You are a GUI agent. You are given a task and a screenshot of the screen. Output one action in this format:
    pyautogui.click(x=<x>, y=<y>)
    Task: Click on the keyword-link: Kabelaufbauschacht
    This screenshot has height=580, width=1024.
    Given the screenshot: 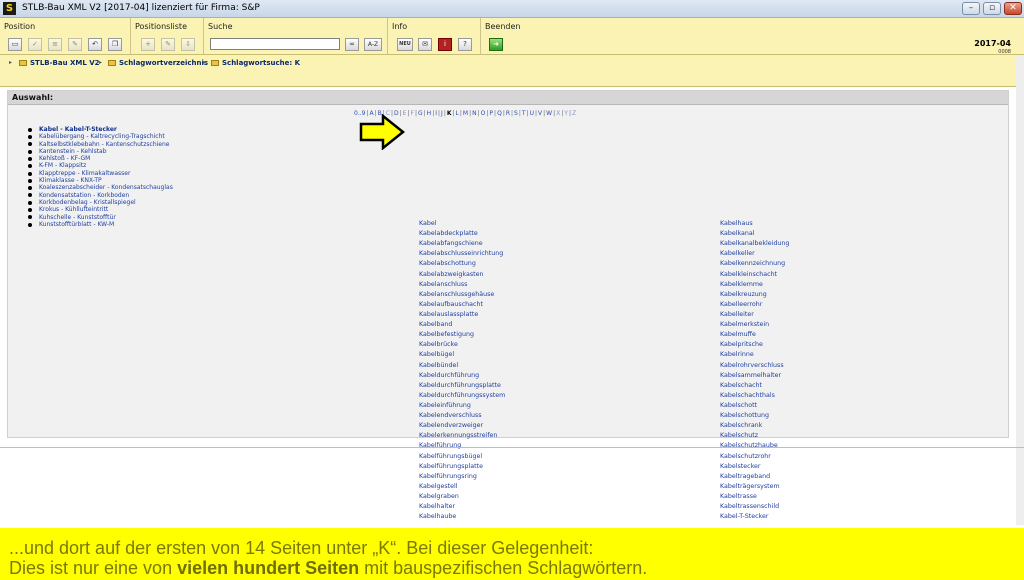 What is the action you would take?
    pyautogui.click(x=462, y=305)
    